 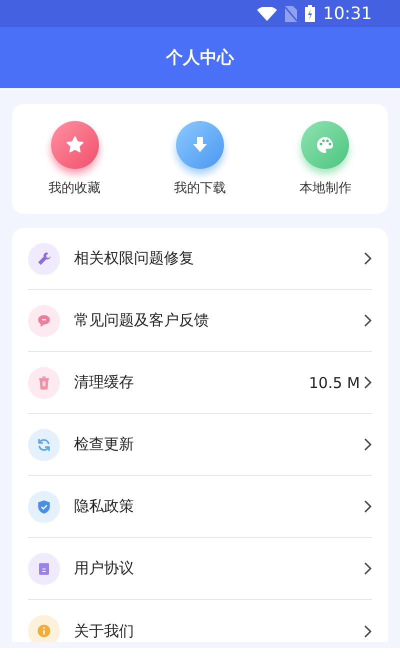 I want to click on no-sim-icon, so click(x=291, y=14).